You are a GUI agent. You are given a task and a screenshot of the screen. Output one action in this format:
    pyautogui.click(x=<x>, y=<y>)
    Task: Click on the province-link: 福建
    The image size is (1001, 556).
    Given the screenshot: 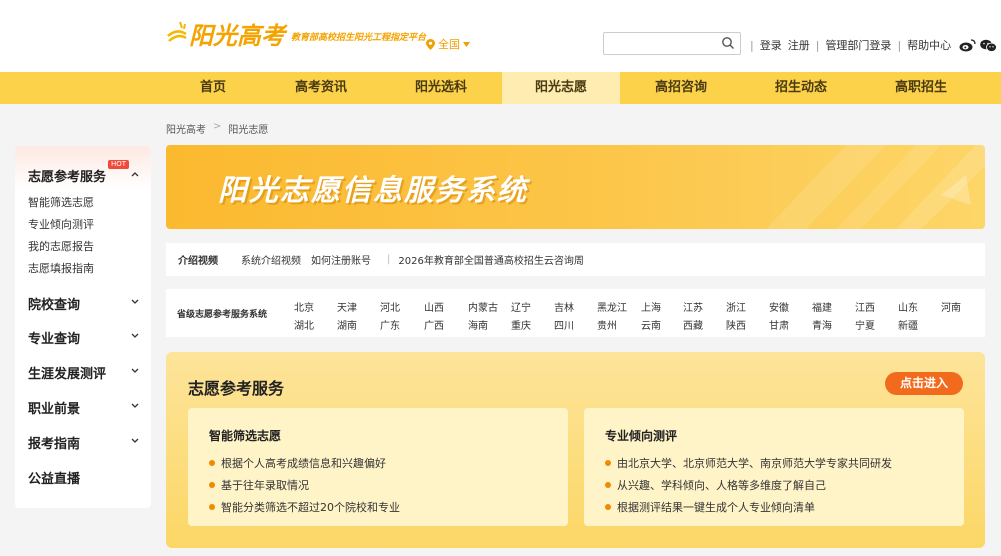 What is the action you would take?
    pyautogui.click(x=822, y=306)
    